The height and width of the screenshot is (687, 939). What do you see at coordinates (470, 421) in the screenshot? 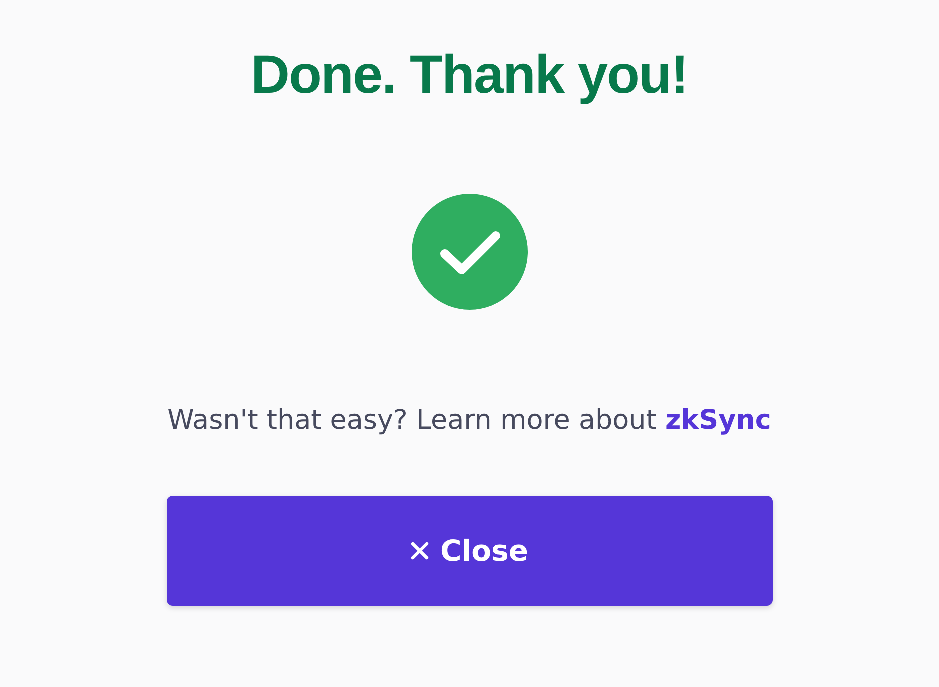
I see `message: Wasn't that easy? Learn more about zkSync` at bounding box center [470, 421].